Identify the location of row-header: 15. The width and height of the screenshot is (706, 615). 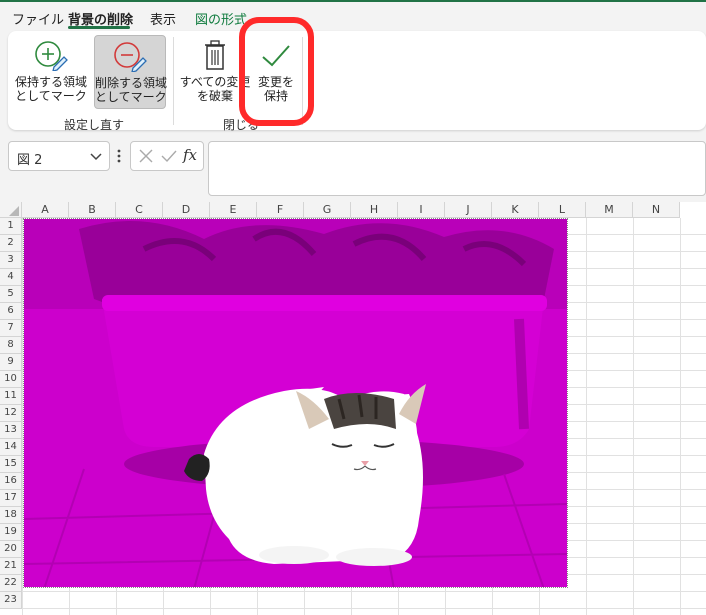
(11, 464).